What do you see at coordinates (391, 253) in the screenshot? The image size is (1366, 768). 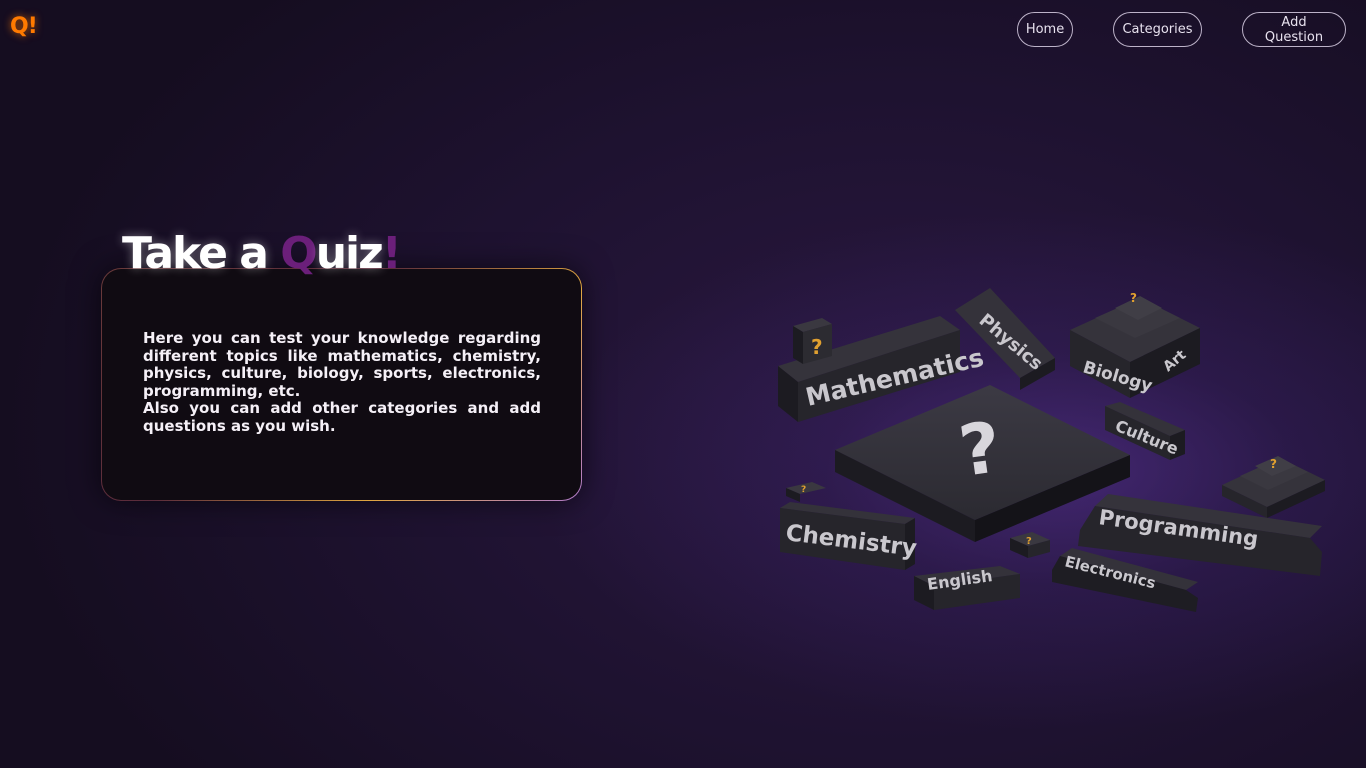 I see `title-exclamation: !` at bounding box center [391, 253].